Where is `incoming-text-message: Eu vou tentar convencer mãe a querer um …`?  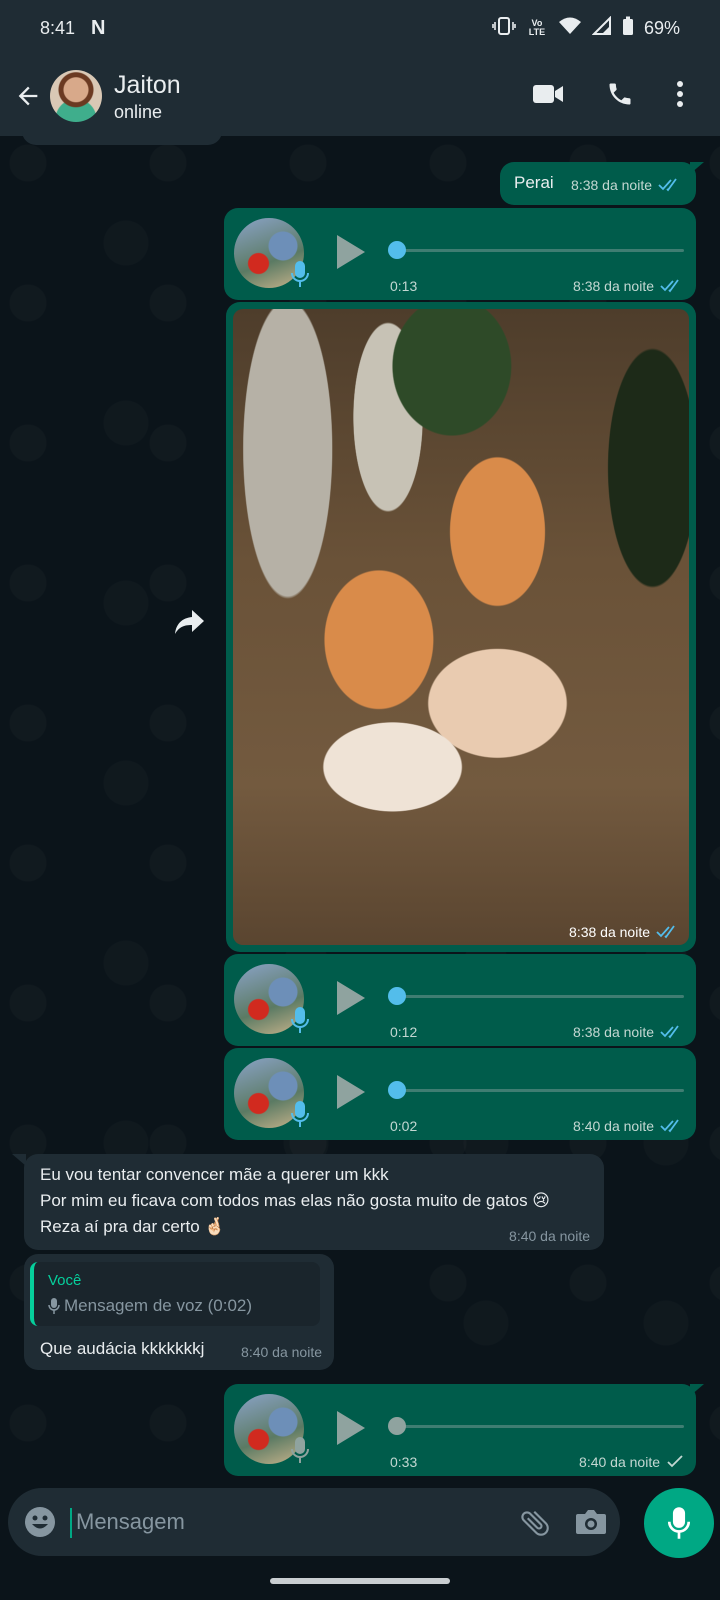 incoming-text-message: Eu vou tentar convencer mãe a querer um … is located at coordinates (314, 1202).